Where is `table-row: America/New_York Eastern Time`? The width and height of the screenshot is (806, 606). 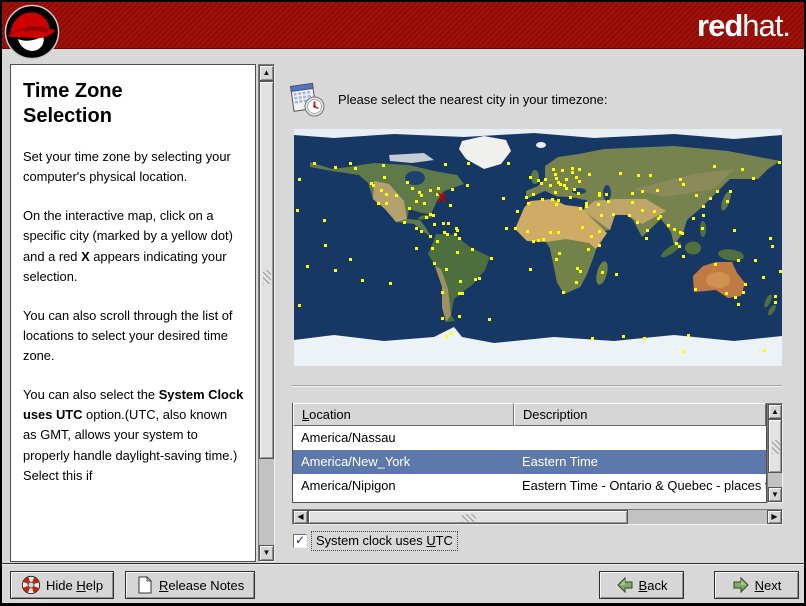 table-row: America/New_York Eastern Time is located at coordinates (529, 462).